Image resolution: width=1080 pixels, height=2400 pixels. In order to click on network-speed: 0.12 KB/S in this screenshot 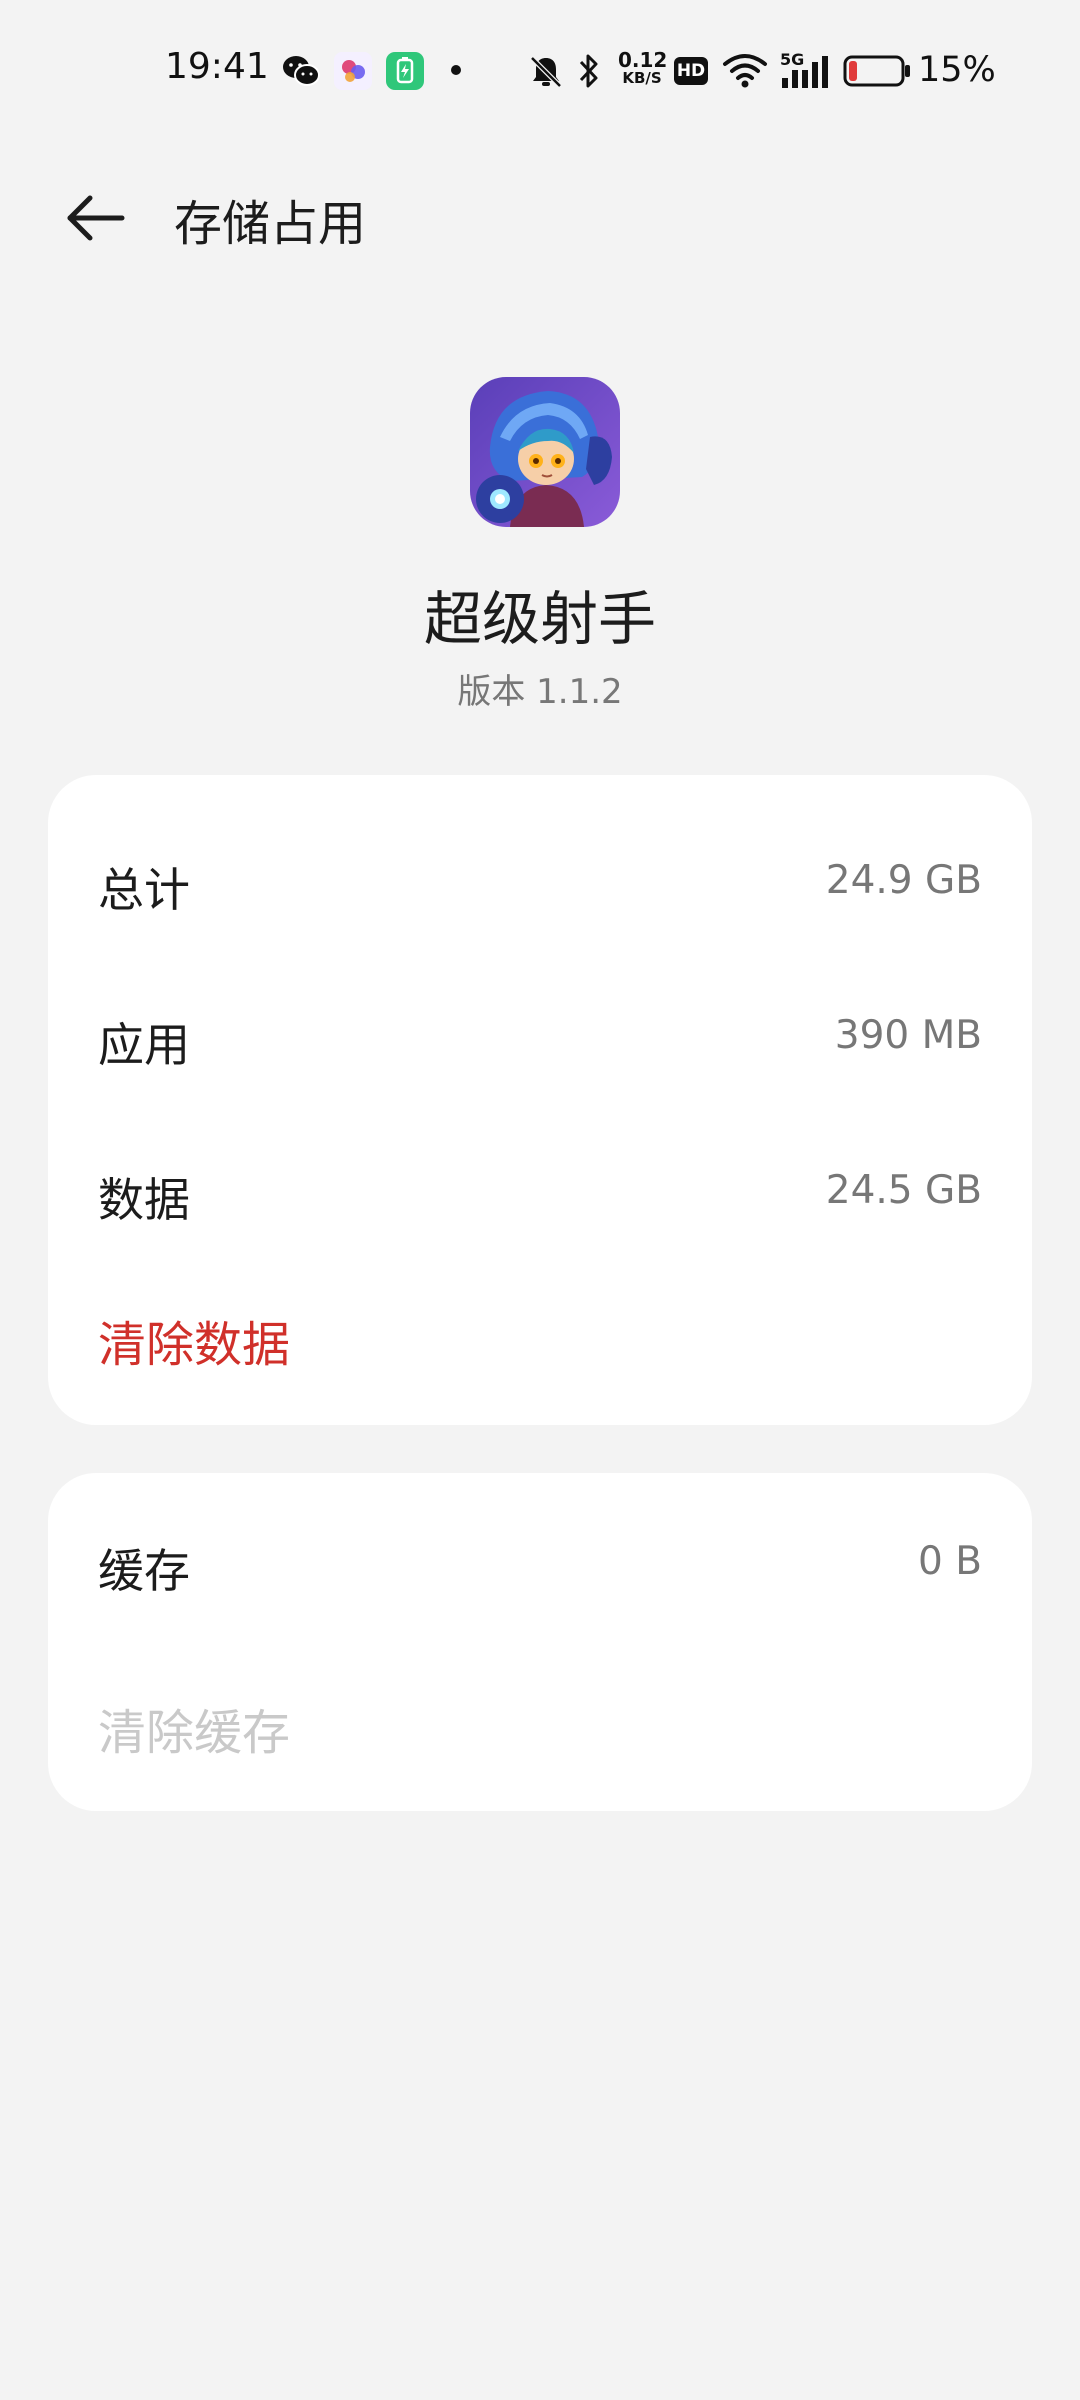, I will do `click(643, 67)`.